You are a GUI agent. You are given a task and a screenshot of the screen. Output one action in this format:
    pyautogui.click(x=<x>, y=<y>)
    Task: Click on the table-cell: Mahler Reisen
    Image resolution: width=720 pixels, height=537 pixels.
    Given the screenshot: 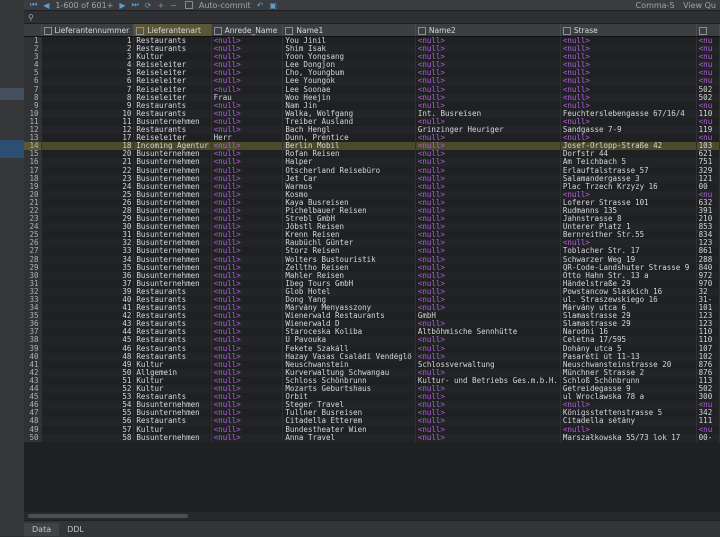 What is the action you would take?
    pyautogui.click(x=349, y=275)
    